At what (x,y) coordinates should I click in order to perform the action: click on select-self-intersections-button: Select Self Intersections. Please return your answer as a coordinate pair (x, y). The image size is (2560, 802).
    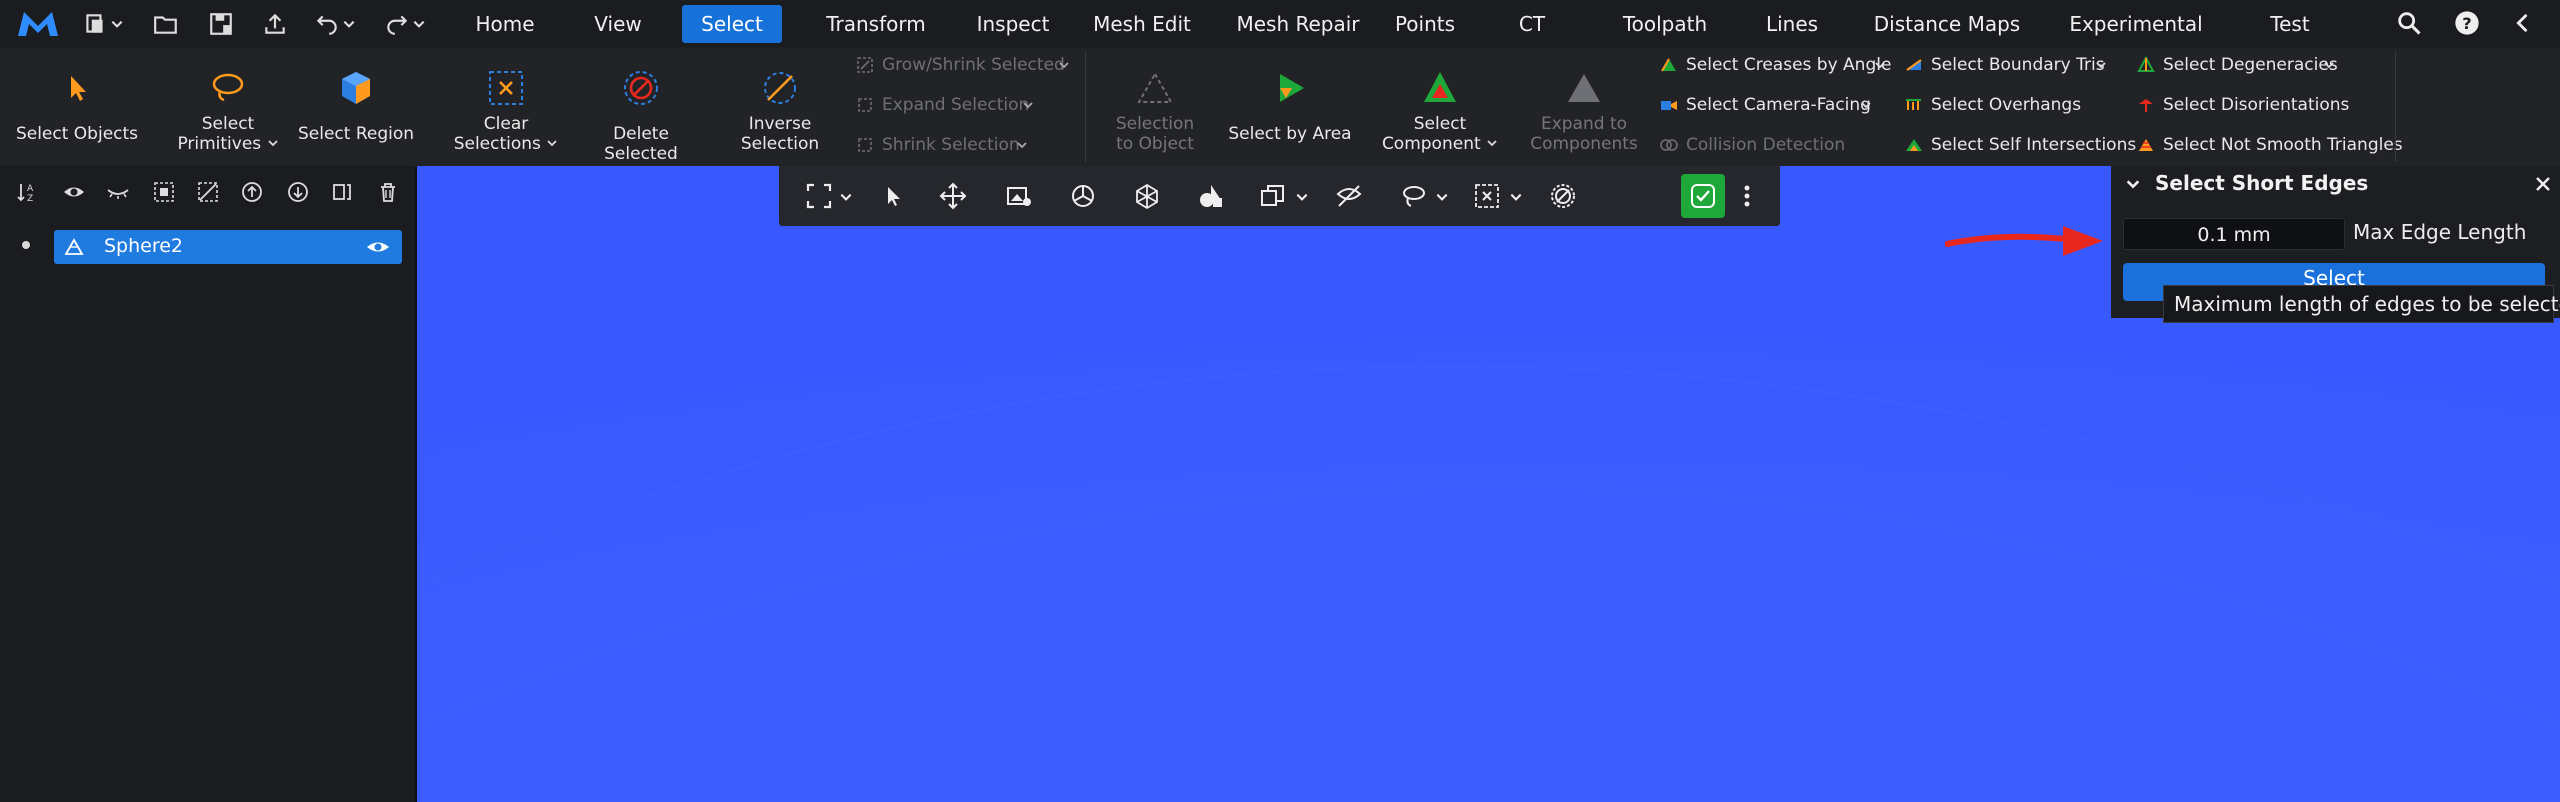
    Looking at the image, I should click on (2020, 145).